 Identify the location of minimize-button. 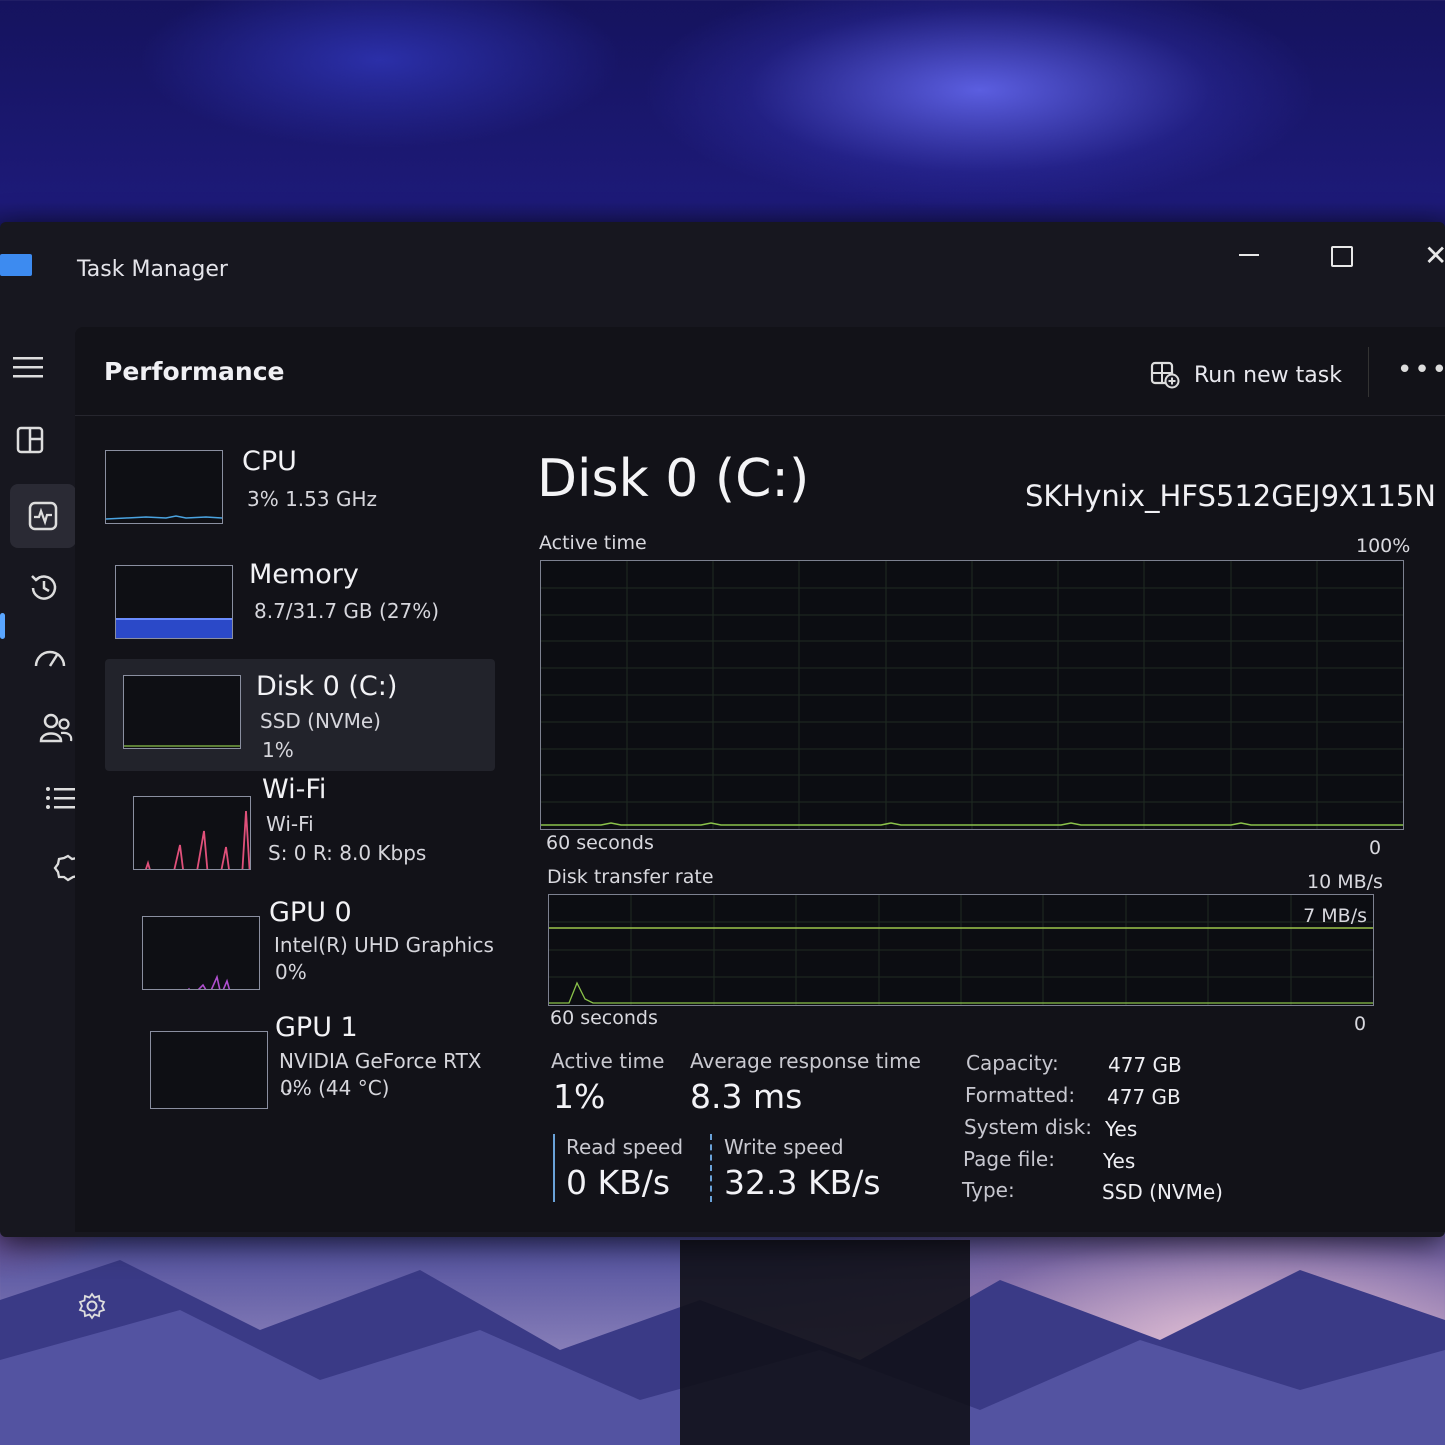
(1250, 256).